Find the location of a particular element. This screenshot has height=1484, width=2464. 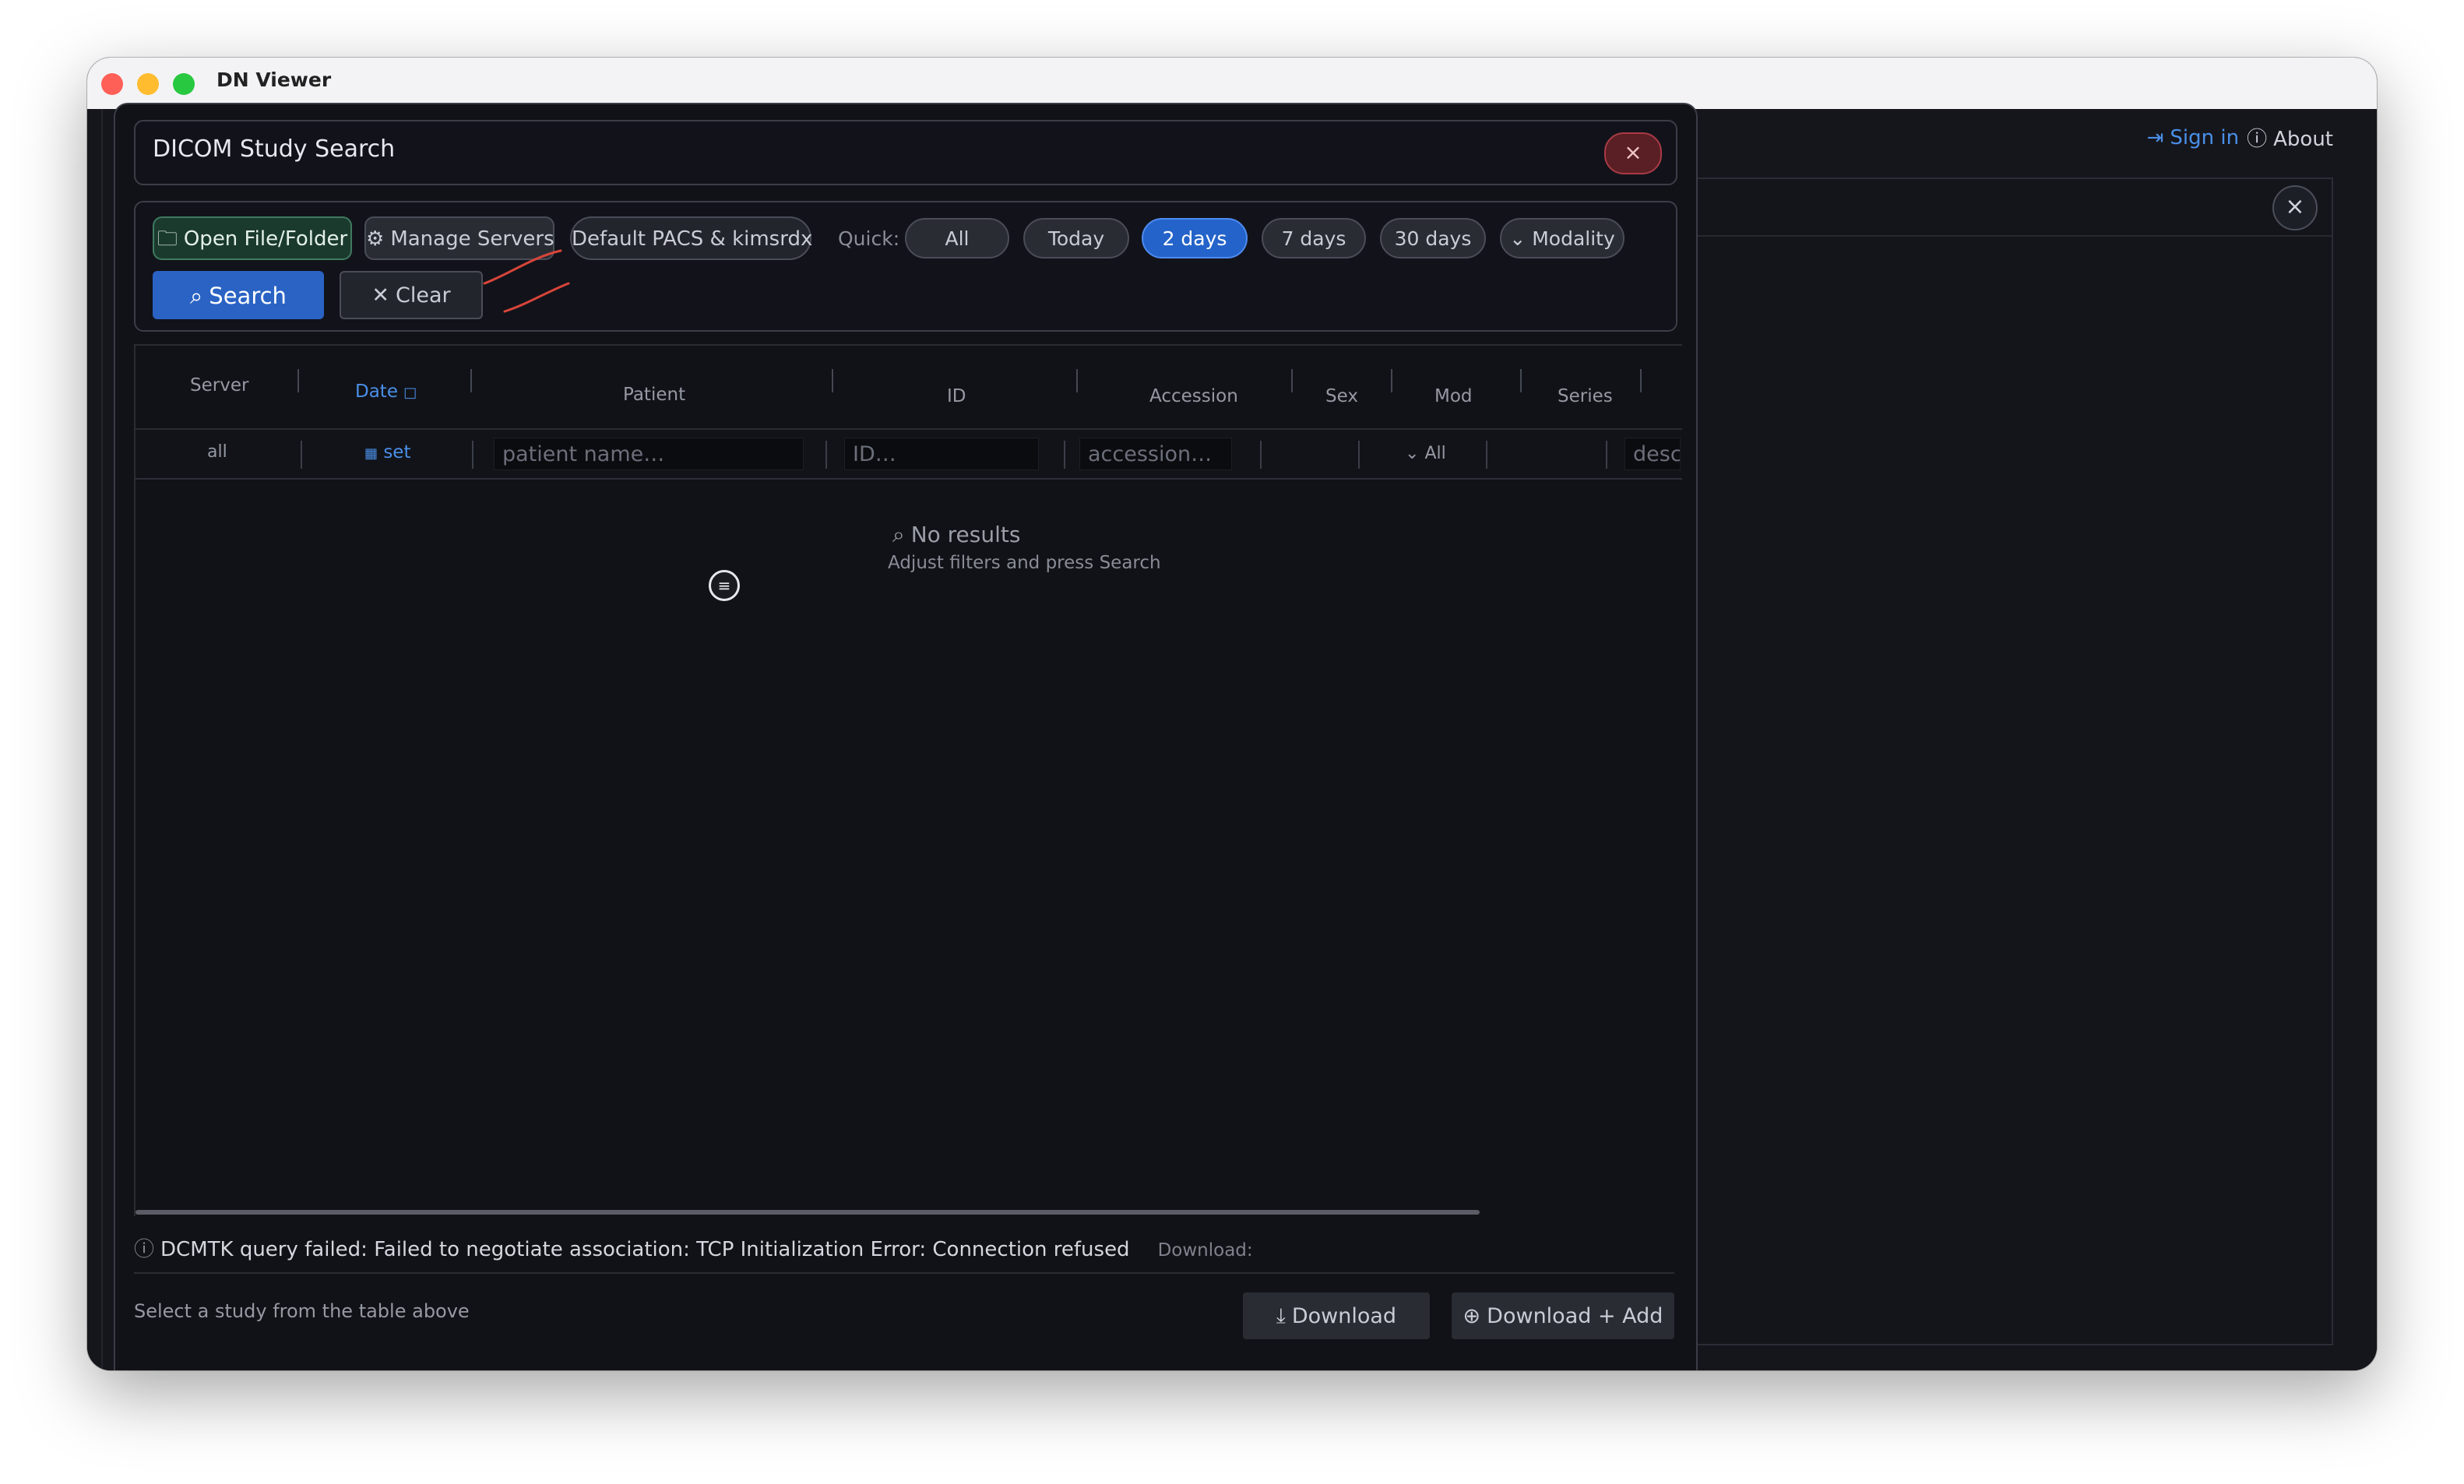

background-panel-header: × is located at coordinates (2004, 208).